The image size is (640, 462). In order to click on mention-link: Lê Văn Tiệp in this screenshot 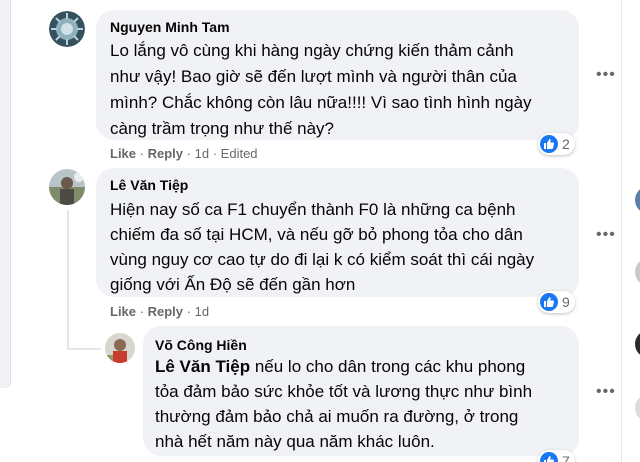, I will do `click(202, 366)`.